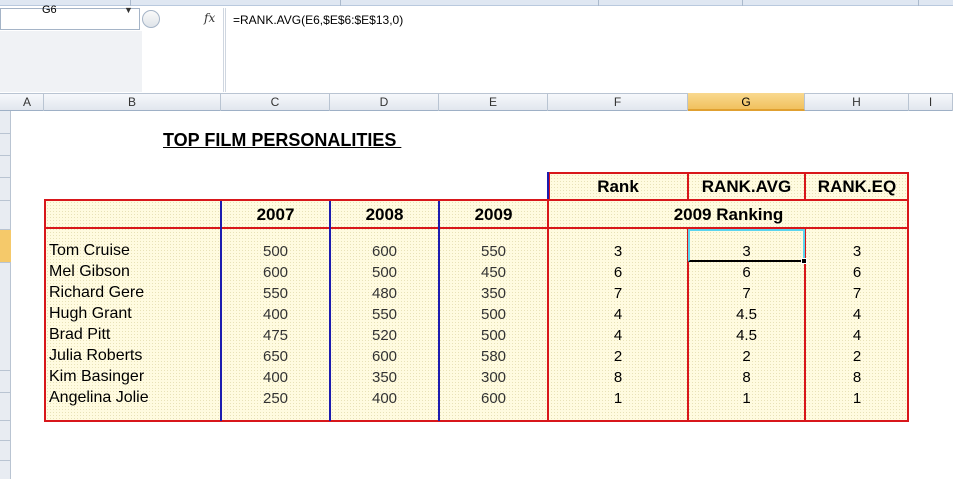 The height and width of the screenshot is (479, 953). Describe the element at coordinates (746, 272) in the screenshot. I see `rank-avg-value: 6` at that location.